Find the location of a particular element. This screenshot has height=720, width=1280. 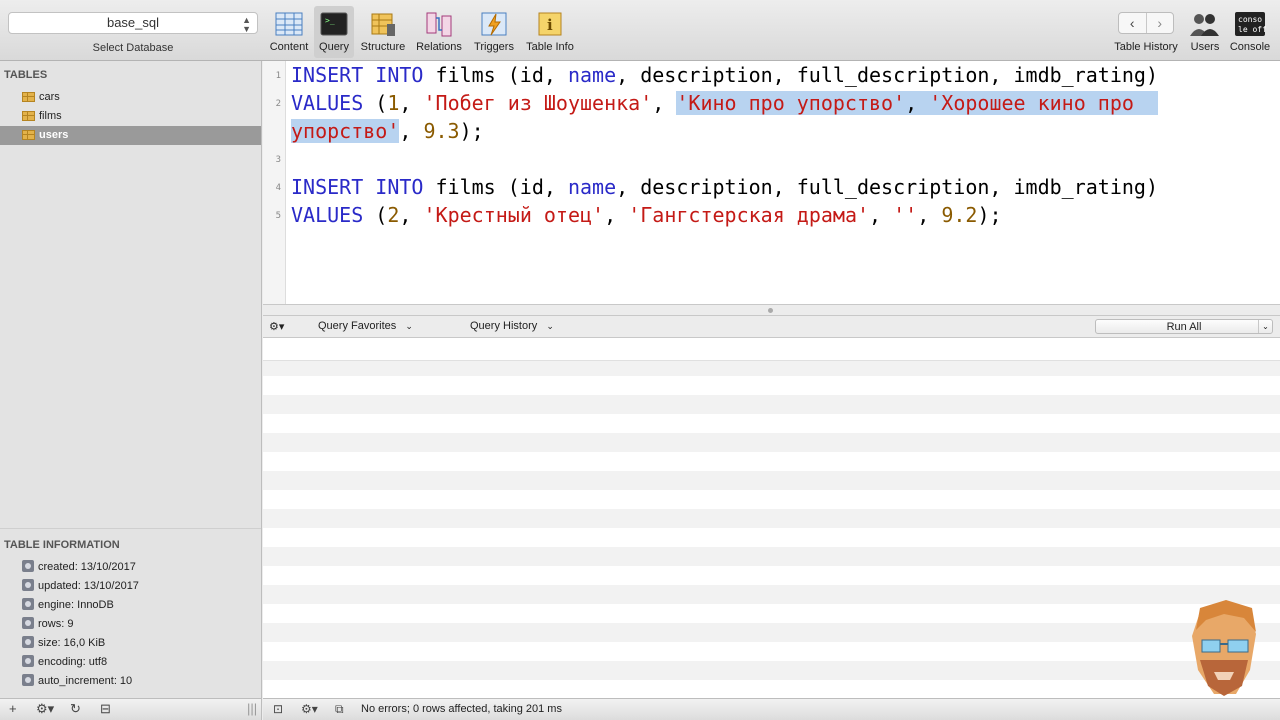

svg-text: i is located at coordinates (550, 25).